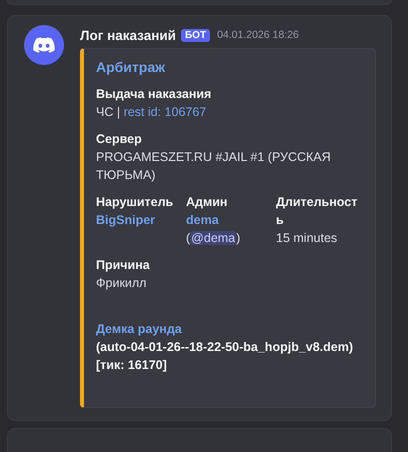 The height and width of the screenshot is (452, 408). Describe the element at coordinates (154, 94) in the screenshot. I see `field-name: Выдача наказания` at that location.